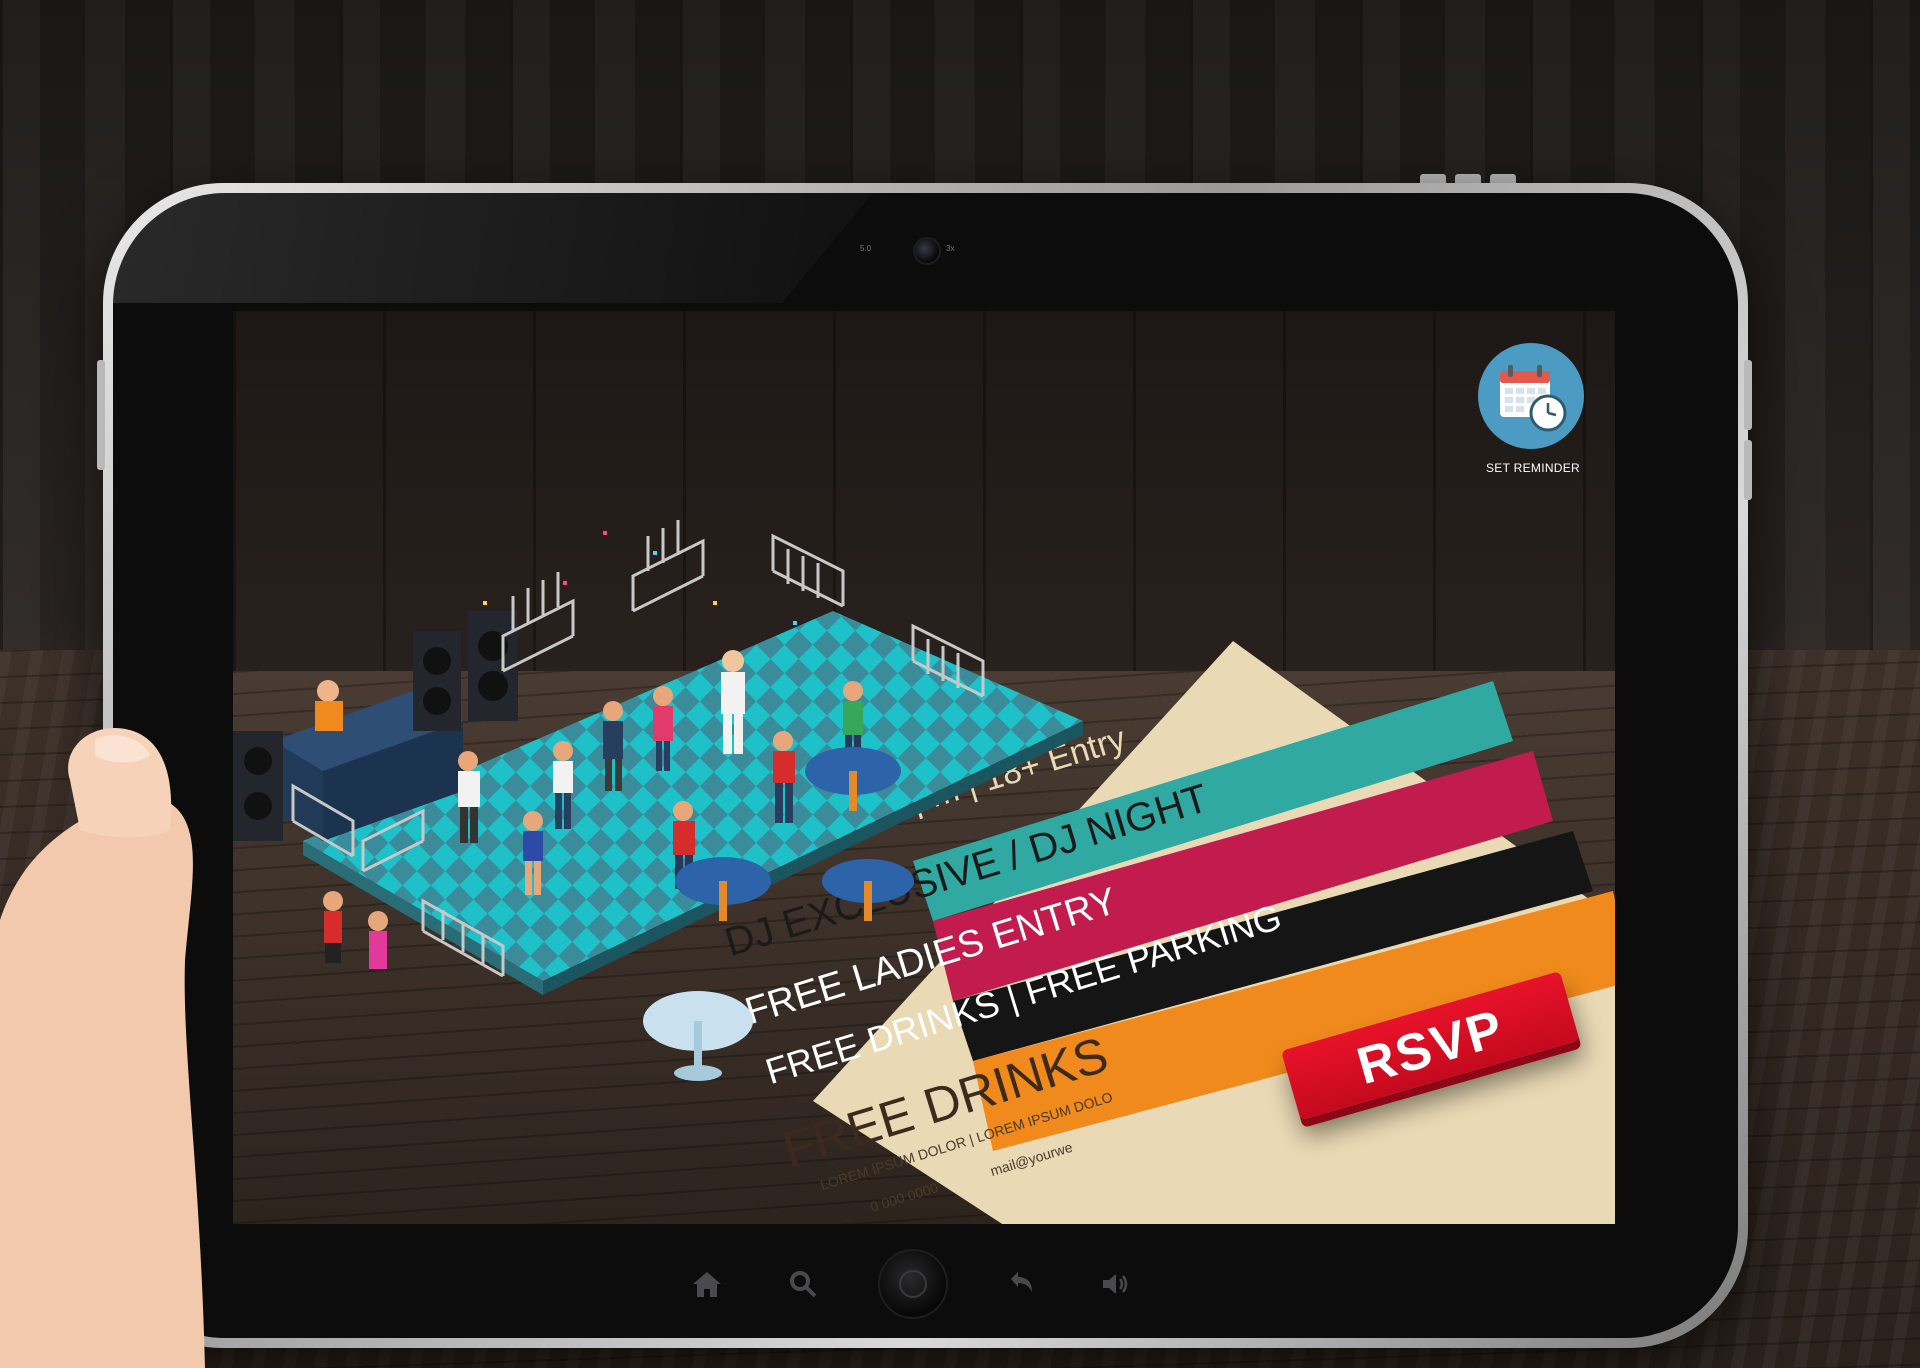 The image size is (1920, 1368). Describe the element at coordinates (493, 248) in the screenshot. I see `bezel-glare` at that location.